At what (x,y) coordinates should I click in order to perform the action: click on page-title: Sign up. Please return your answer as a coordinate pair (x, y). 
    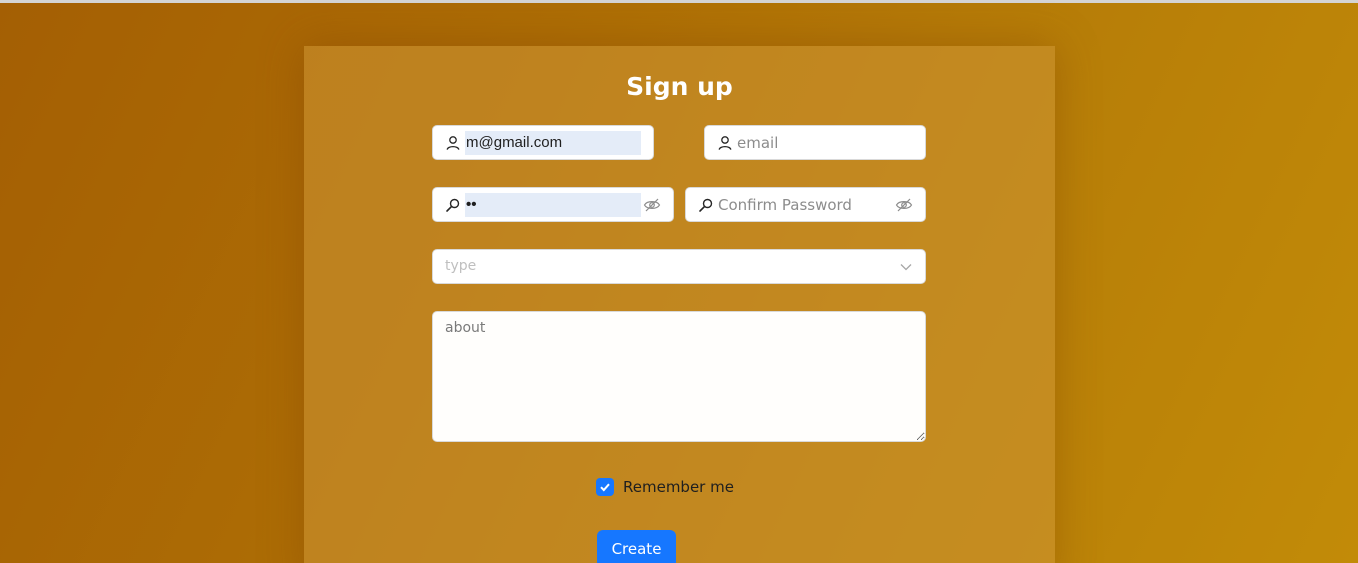
    Looking at the image, I should click on (679, 86).